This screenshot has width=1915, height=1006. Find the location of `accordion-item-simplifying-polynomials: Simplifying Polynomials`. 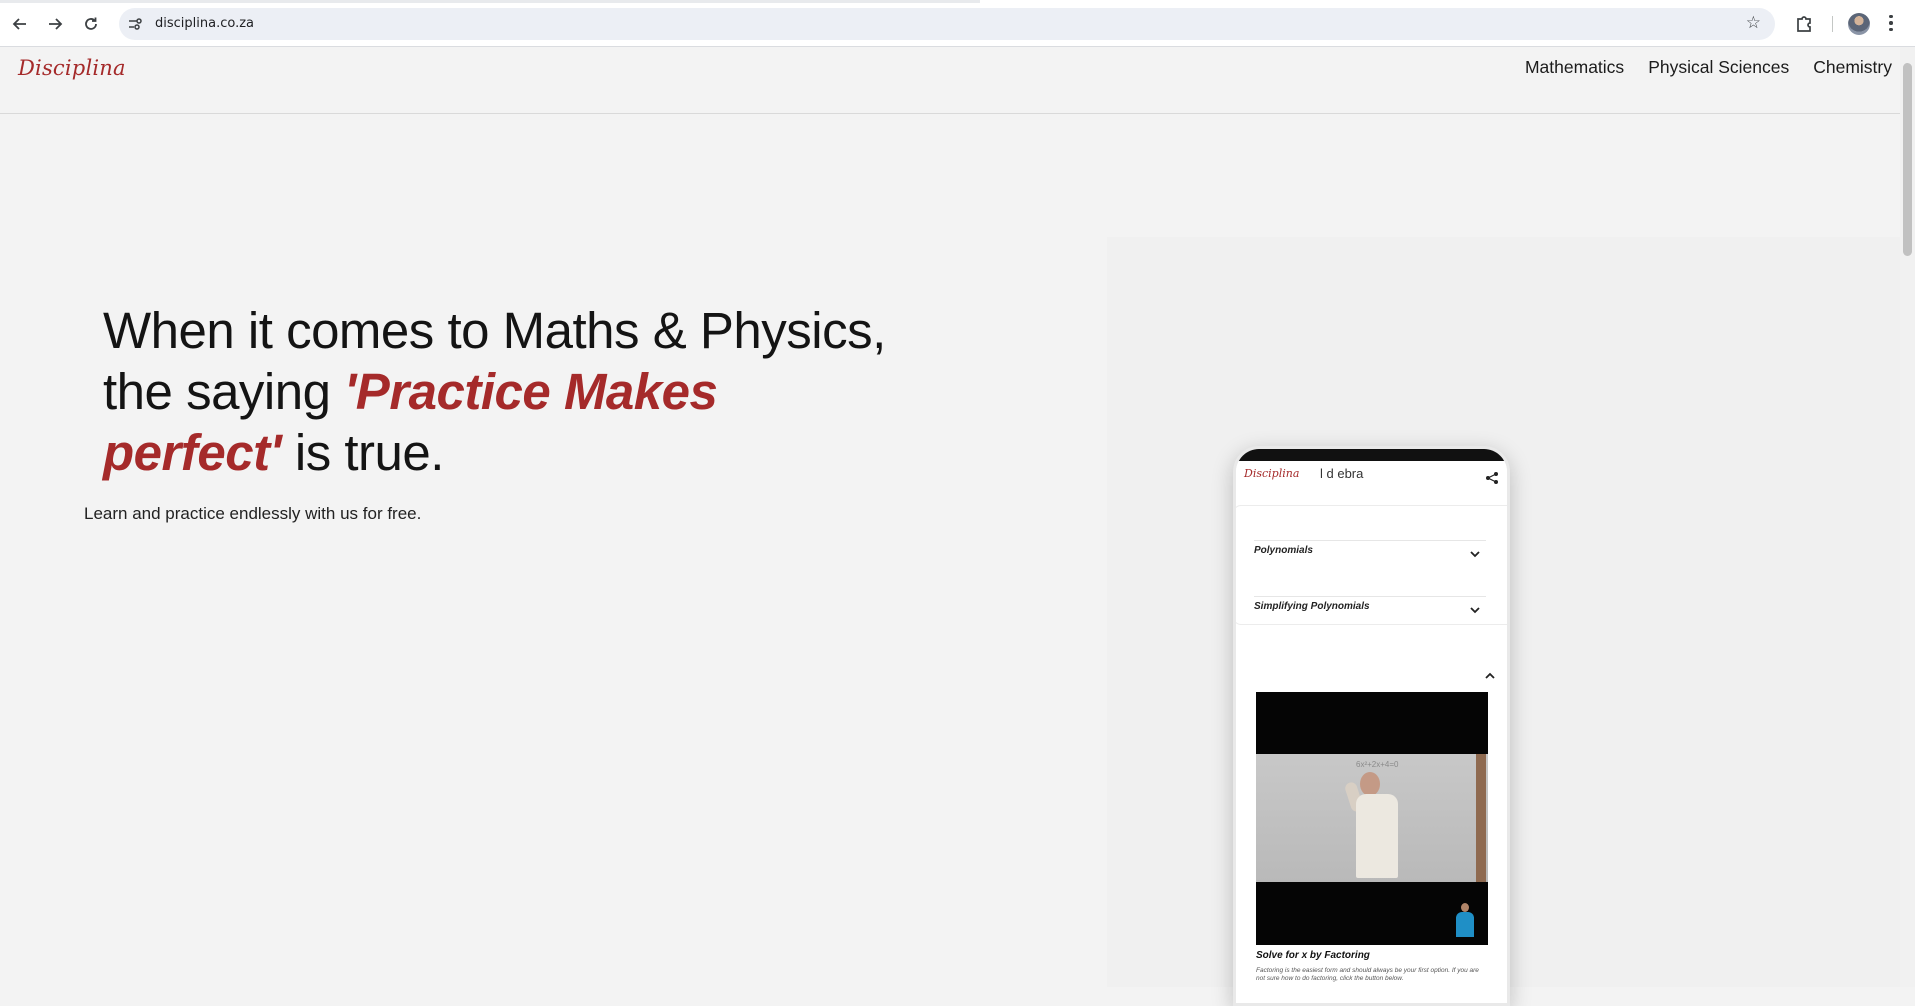

accordion-item-simplifying-polynomials: Simplifying Polynomials is located at coordinates (1370, 616).